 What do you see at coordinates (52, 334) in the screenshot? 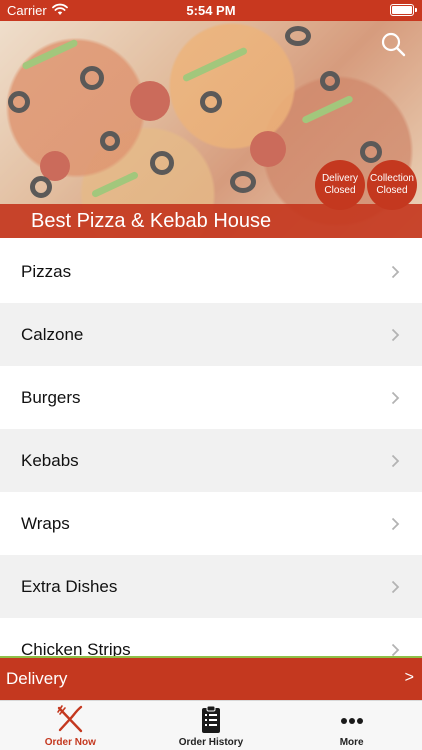
I see `menu-item-label: Calzone` at bounding box center [52, 334].